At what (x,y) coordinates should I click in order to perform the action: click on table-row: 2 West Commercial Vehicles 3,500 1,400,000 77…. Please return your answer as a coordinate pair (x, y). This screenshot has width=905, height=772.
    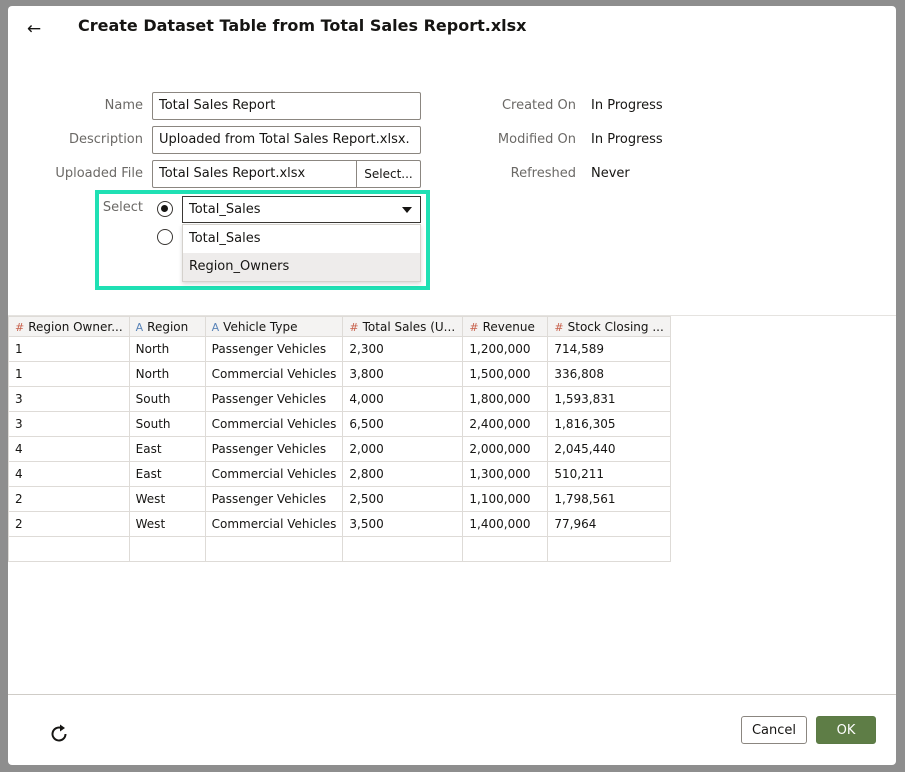
    Looking at the image, I should click on (339, 524).